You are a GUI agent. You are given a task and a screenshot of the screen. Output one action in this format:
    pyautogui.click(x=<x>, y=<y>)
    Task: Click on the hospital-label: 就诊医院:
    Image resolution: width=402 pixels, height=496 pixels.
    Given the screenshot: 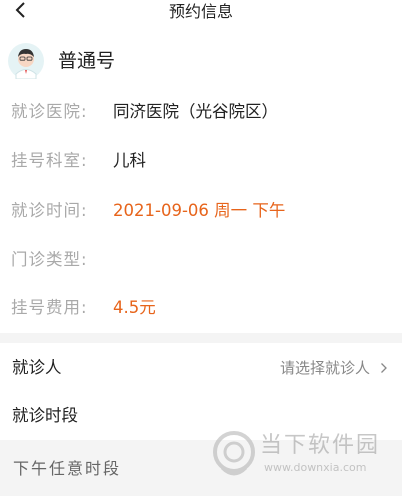 What is the action you would take?
    pyautogui.click(x=49, y=111)
    